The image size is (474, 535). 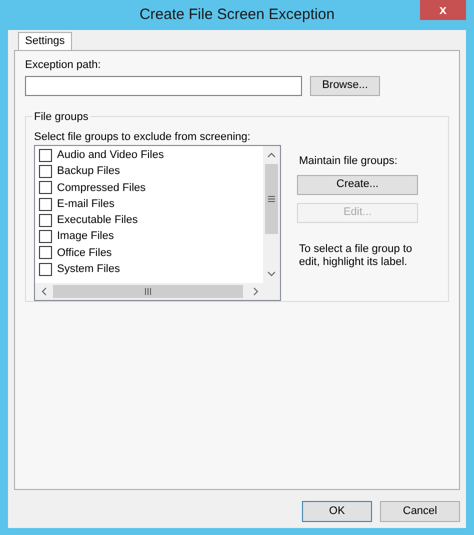 What do you see at coordinates (97, 220) in the screenshot?
I see `list-item-label: Executable Files` at bounding box center [97, 220].